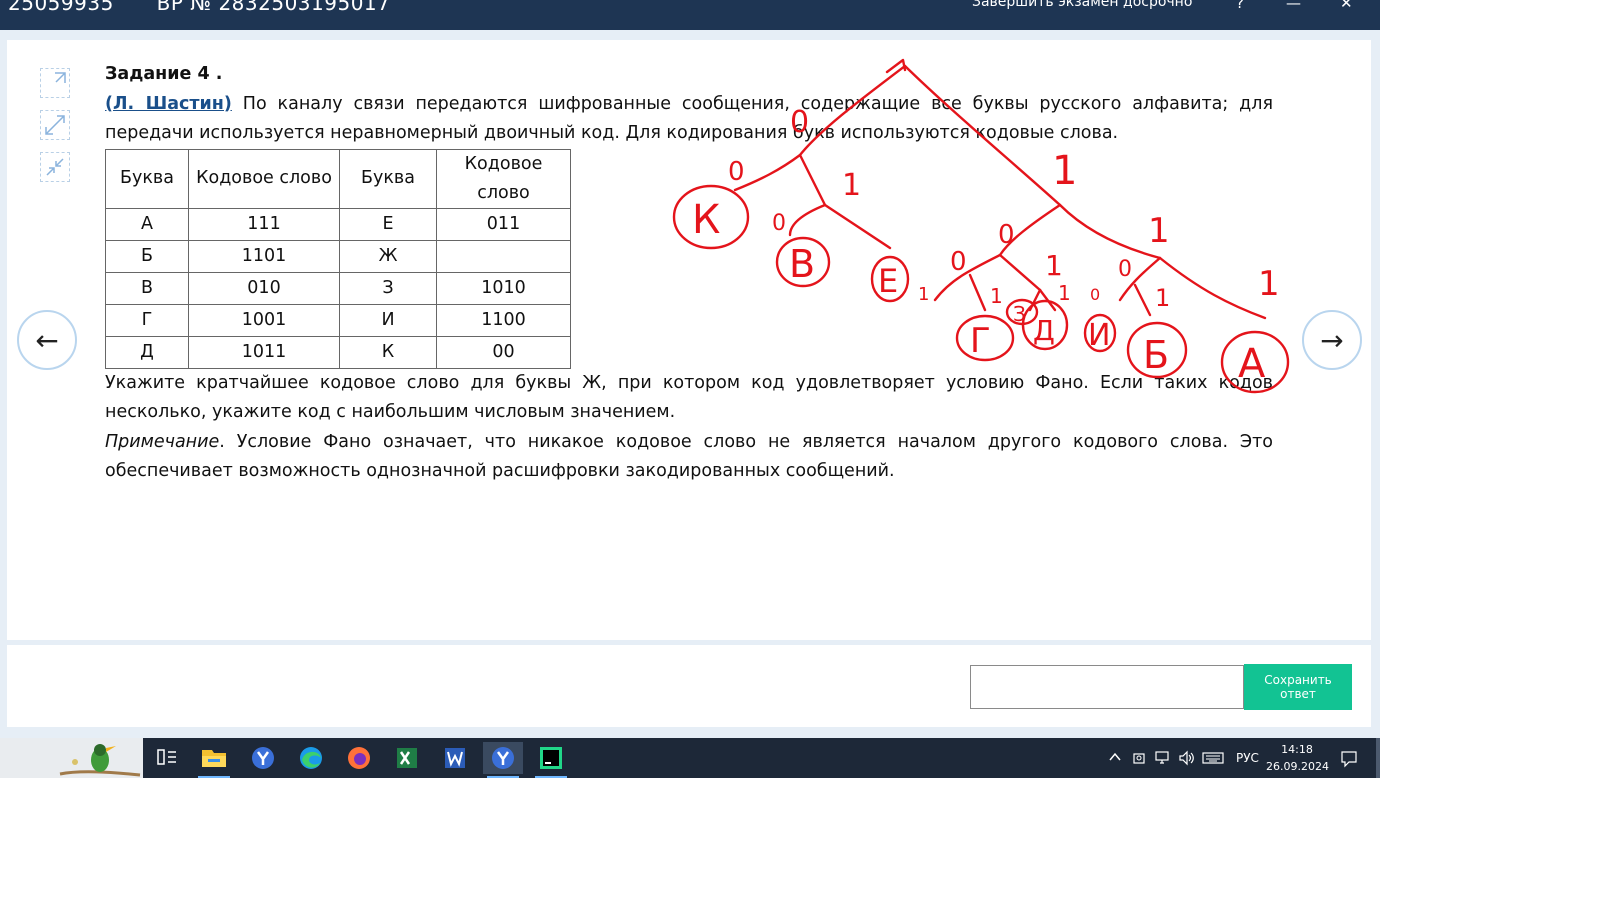  Describe the element at coordinates (1247, 758) in the screenshot. I see `language-indicator: РУС` at that location.